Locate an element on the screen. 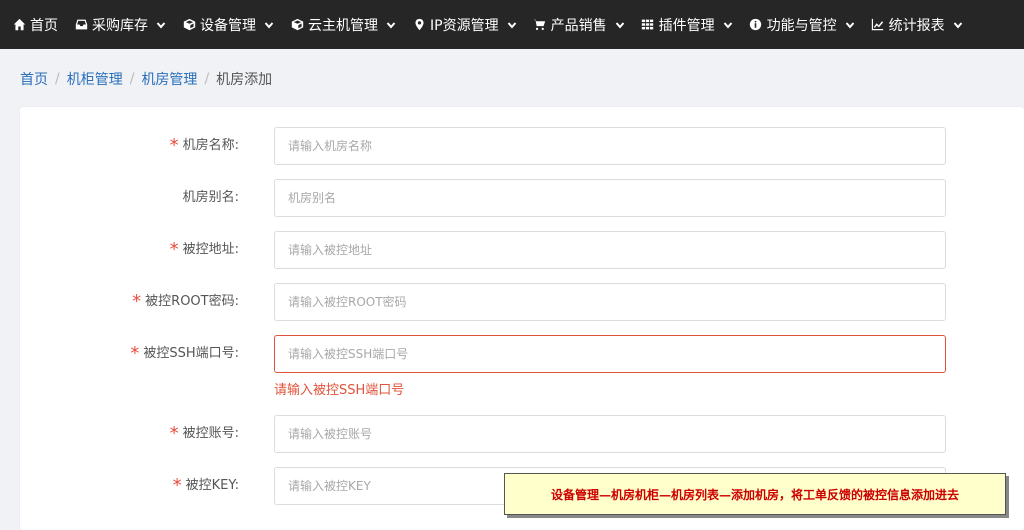 Image resolution: width=1024 pixels, height=530 pixels. breadcrumb-link-cabinet-management: 机柜管理 is located at coordinates (95, 79).